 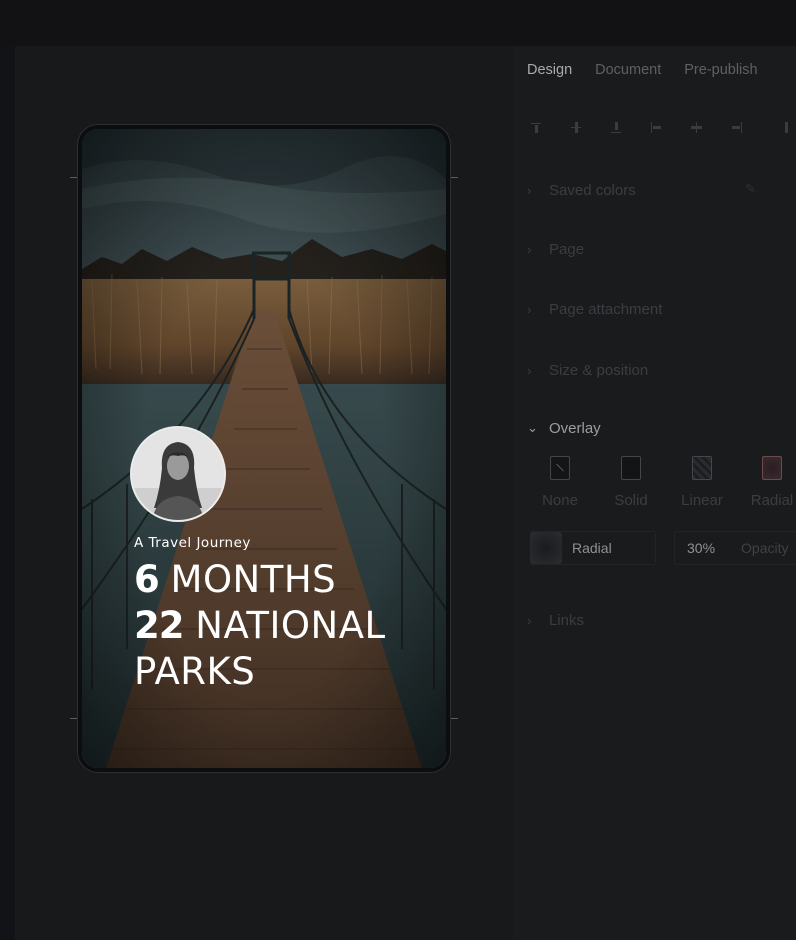 What do you see at coordinates (290, 625) in the screenshot?
I see `headline-word-2: NATIONAL` at bounding box center [290, 625].